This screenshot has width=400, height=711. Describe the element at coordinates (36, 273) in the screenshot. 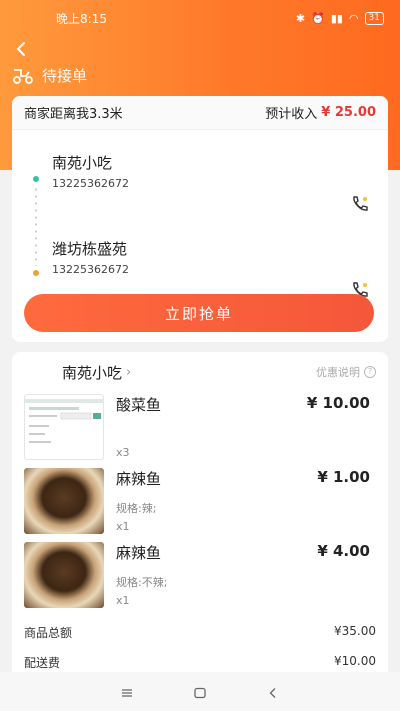

I see `dropoff-dot` at that location.